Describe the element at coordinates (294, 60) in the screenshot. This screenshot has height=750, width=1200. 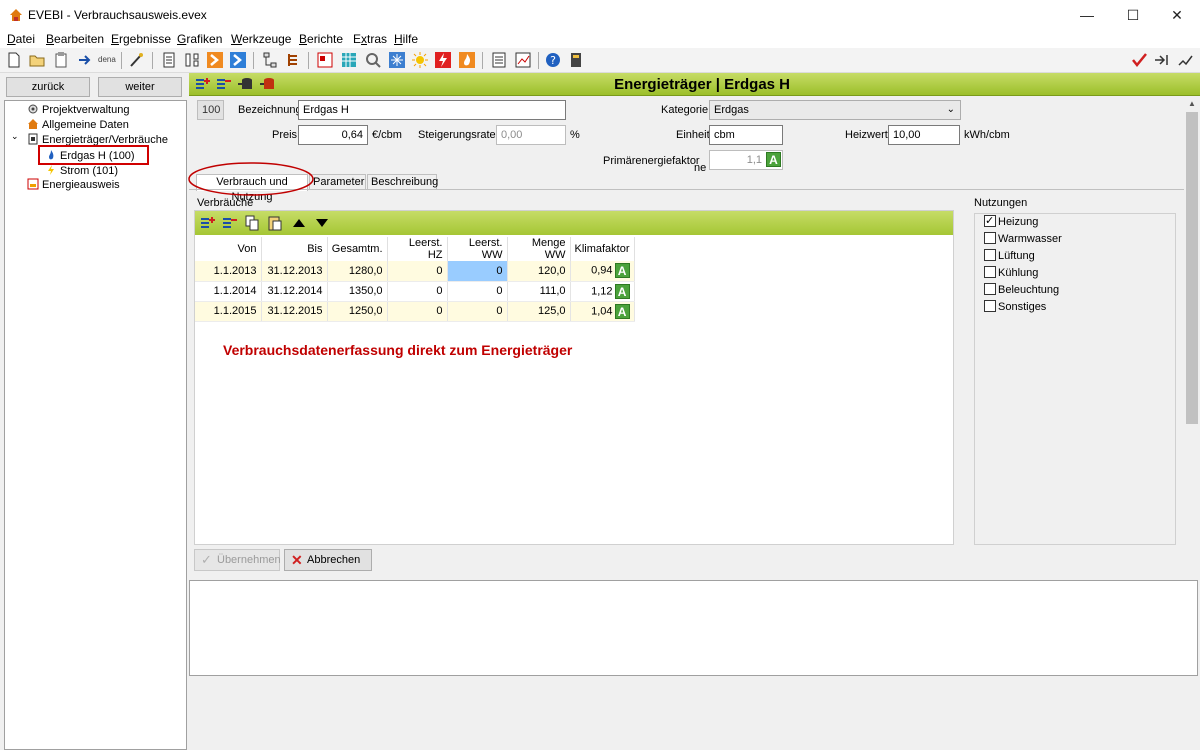
I see `list-tree-icon` at that location.